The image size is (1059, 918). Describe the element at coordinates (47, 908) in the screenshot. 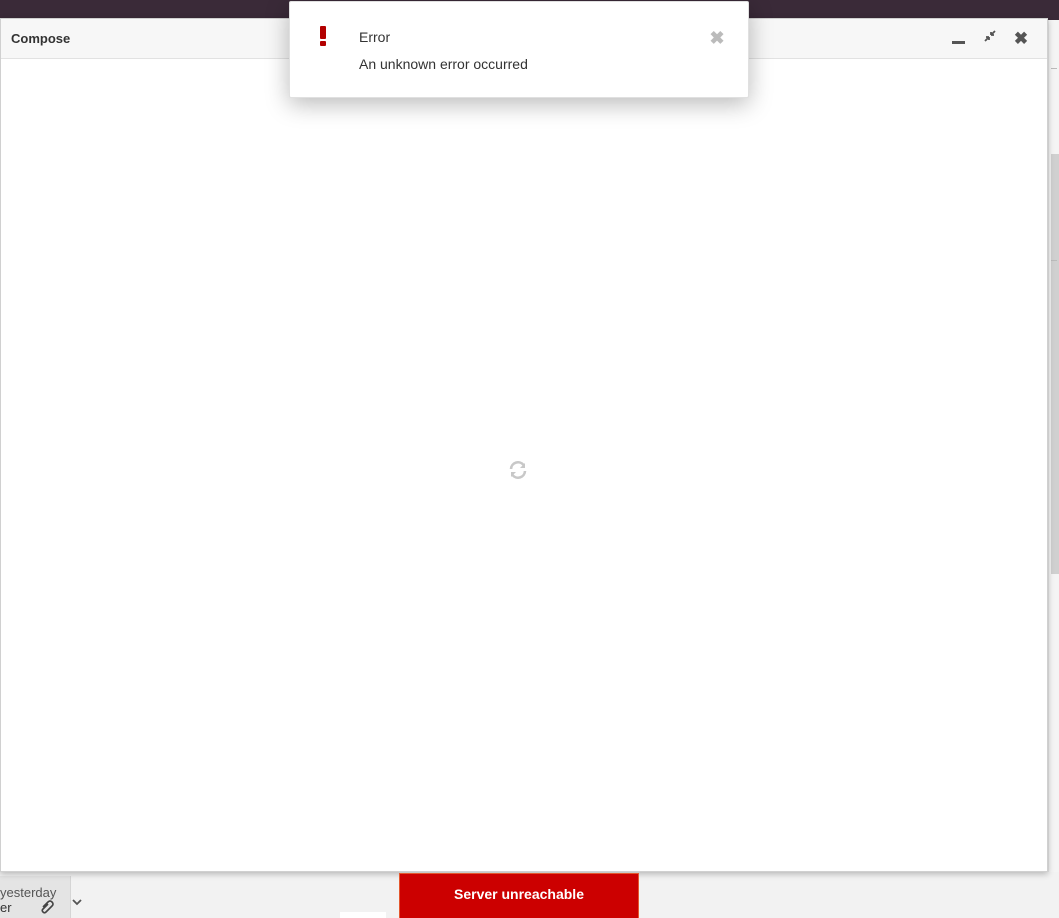

I see `paperclip-icon` at that location.